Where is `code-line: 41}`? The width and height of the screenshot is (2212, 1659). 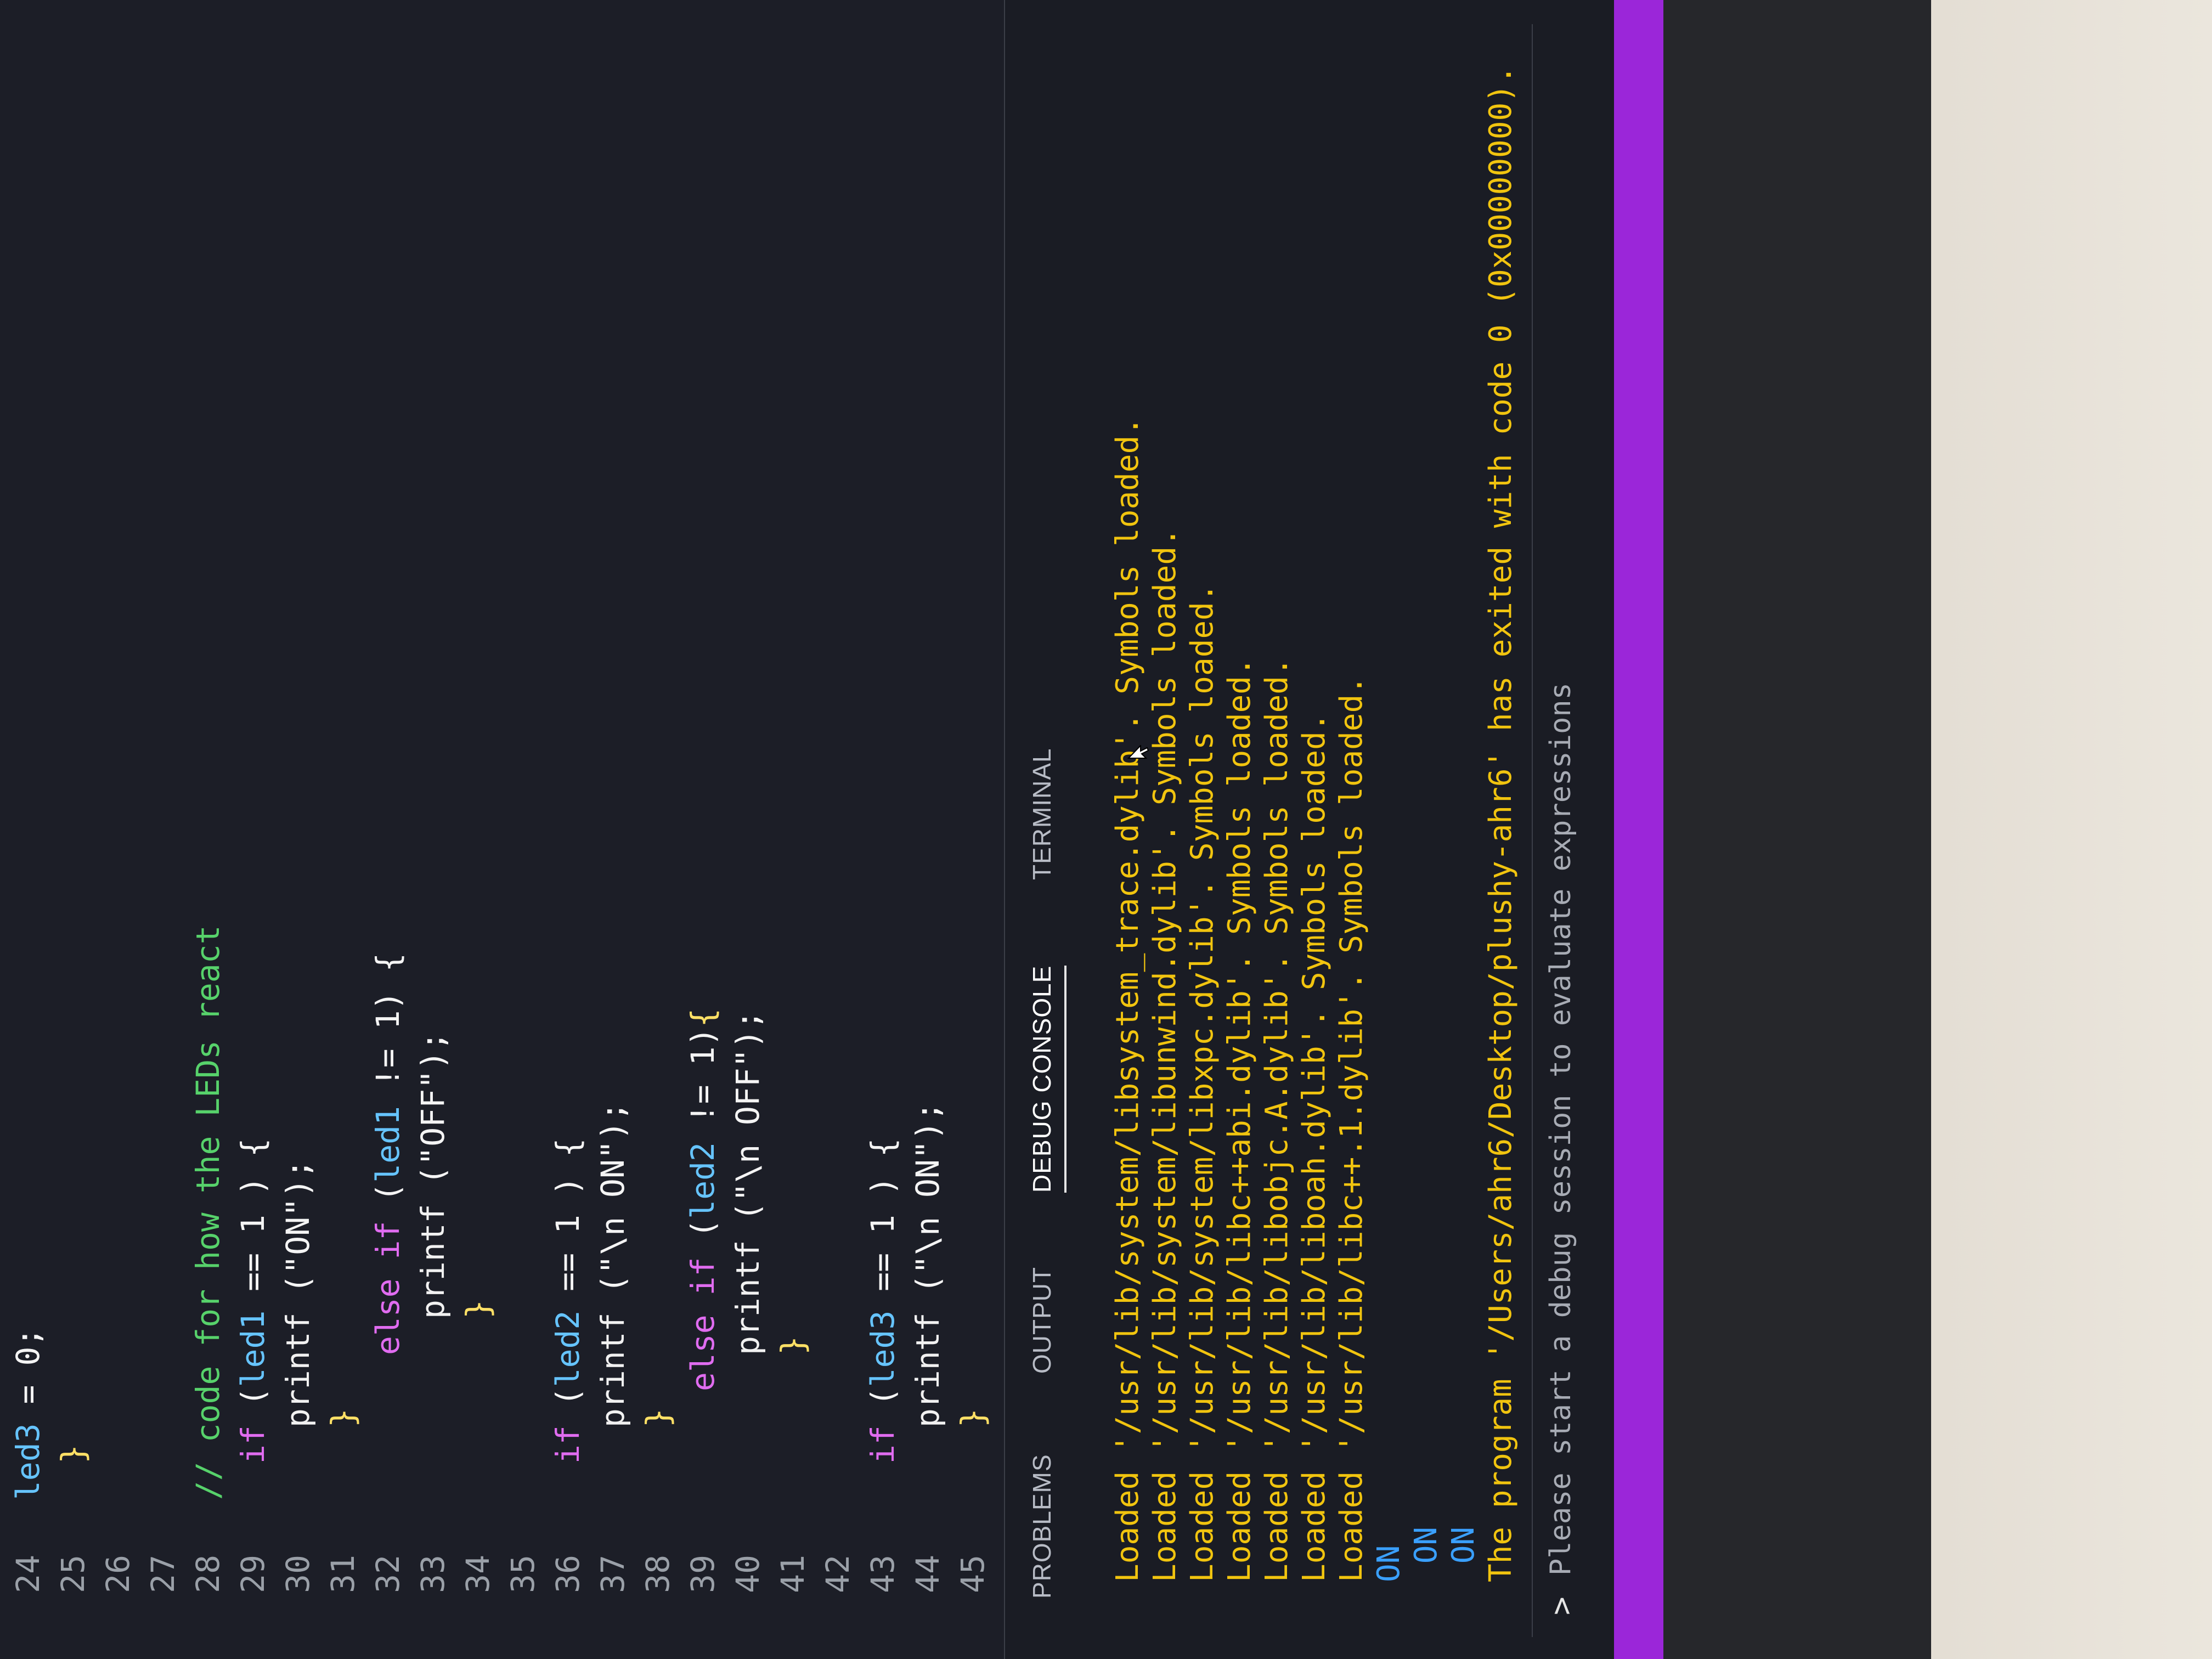
code-line: 41} is located at coordinates (792, 830).